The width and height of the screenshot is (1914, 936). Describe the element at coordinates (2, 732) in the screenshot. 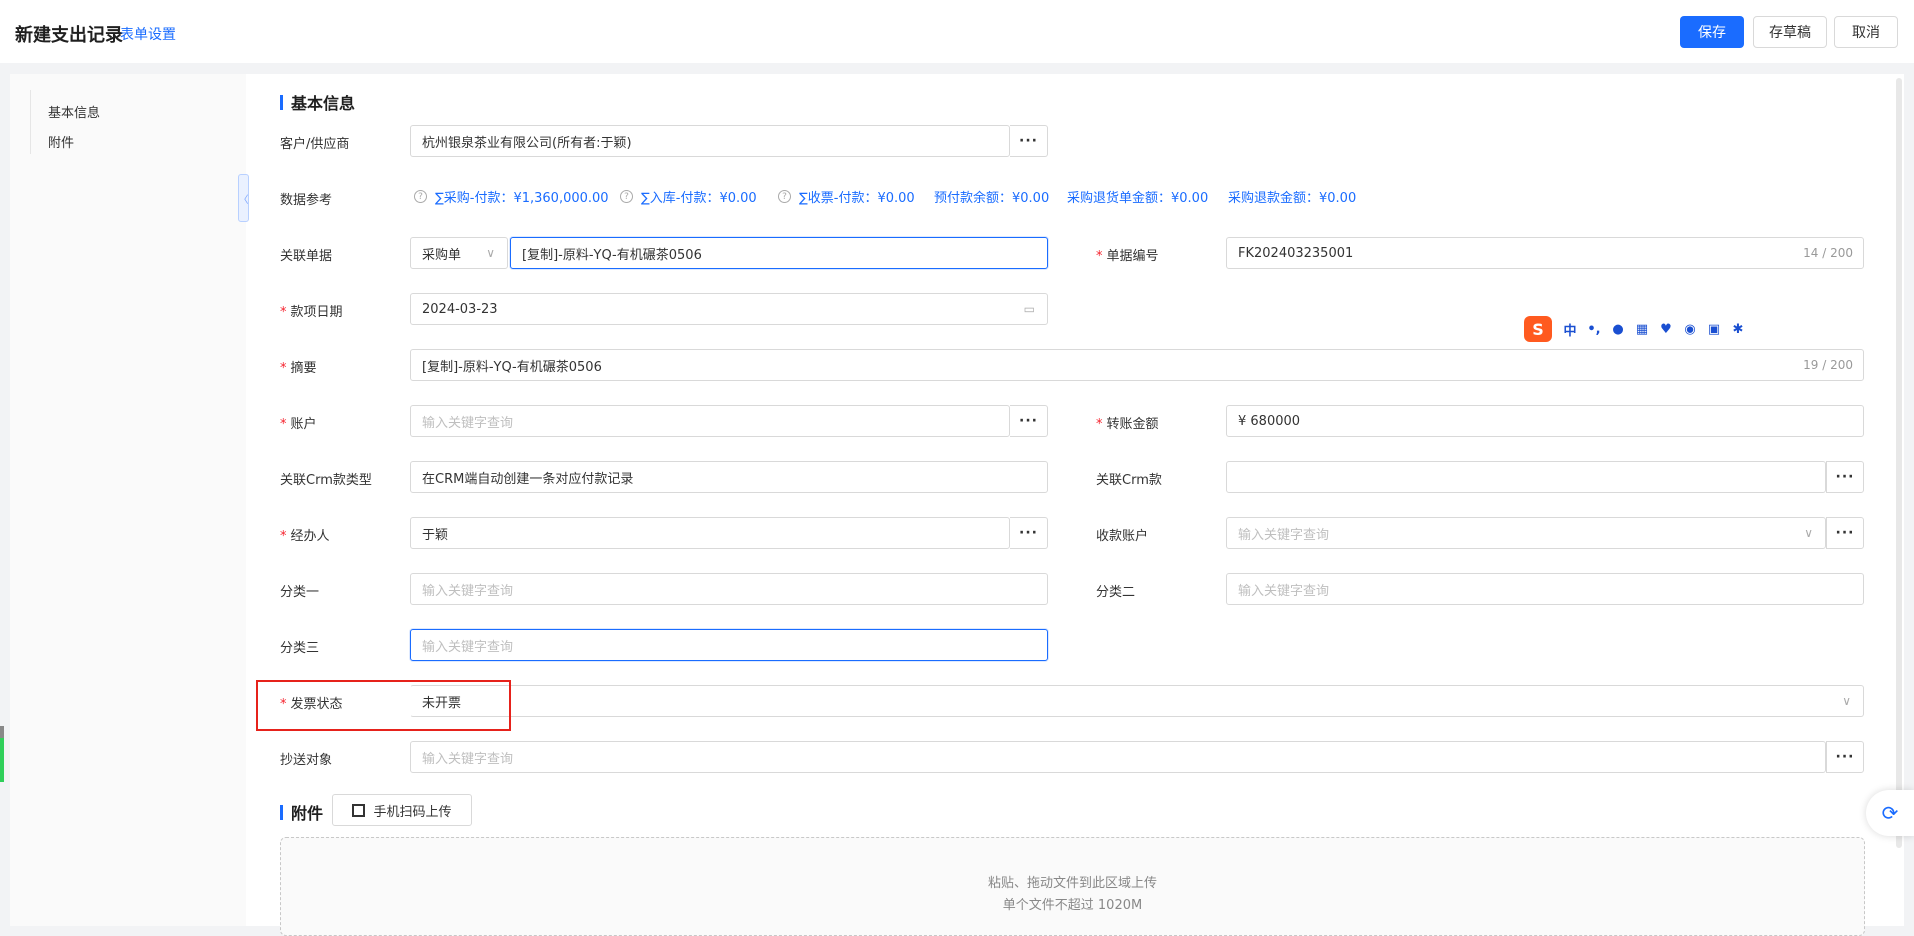

I see `side-indicator-top` at that location.